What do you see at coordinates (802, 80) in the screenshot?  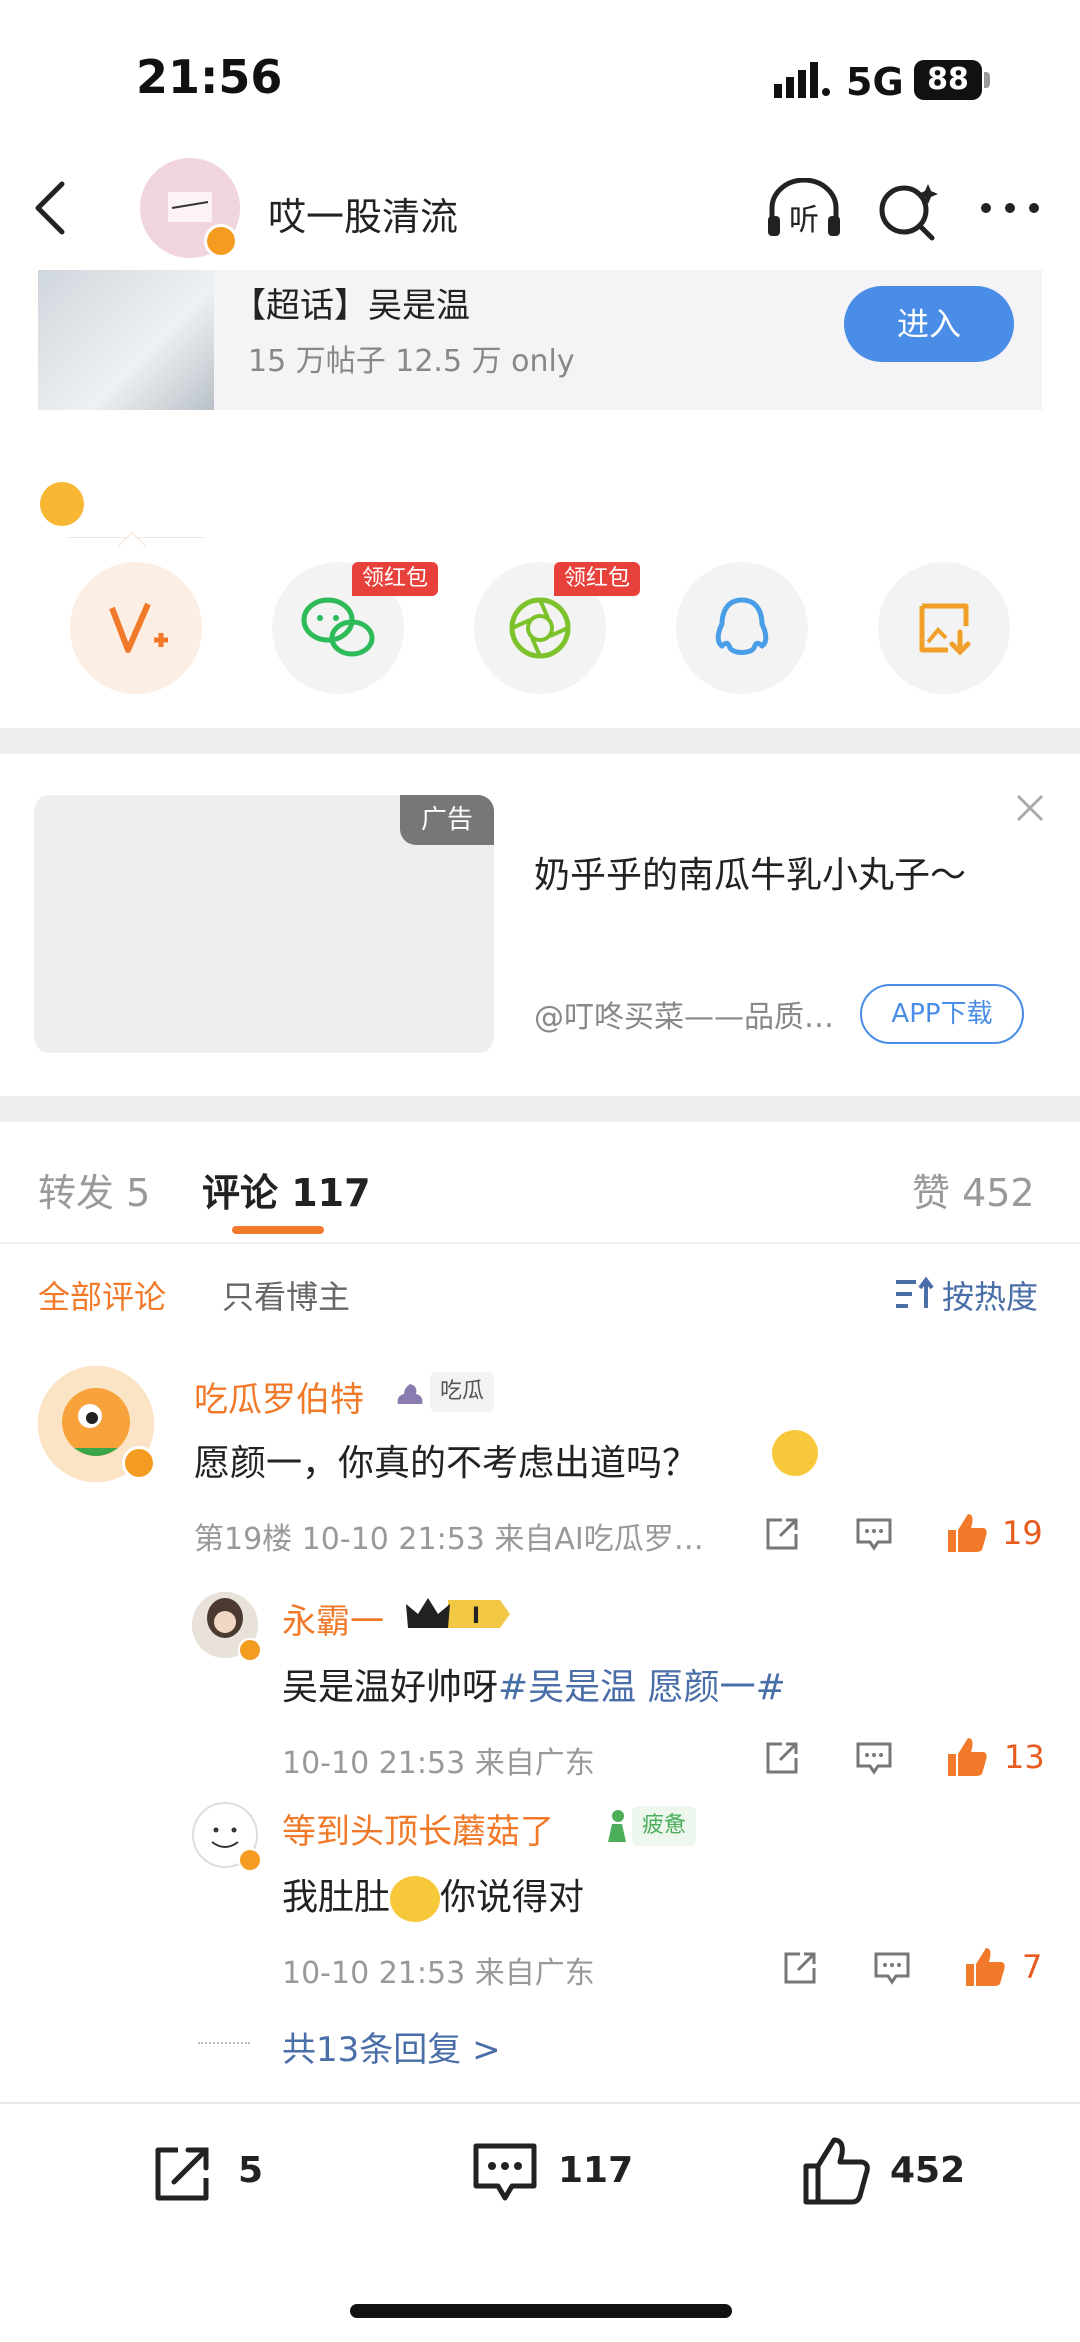 I see `signal-icon` at bounding box center [802, 80].